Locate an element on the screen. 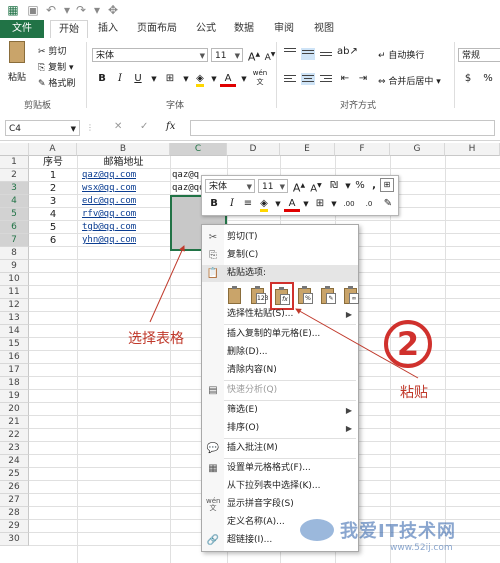 The width and height of the screenshot is (500, 563). select-table-annotation: 选择表格 is located at coordinates (156, 339).